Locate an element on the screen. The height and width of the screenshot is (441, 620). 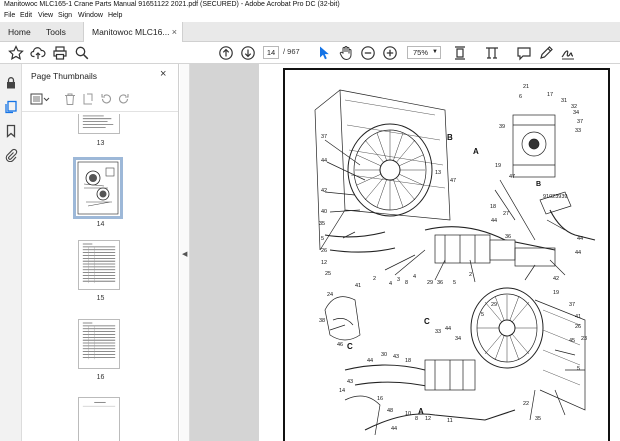
part-callout: 23 is located at coordinates (584, 339).